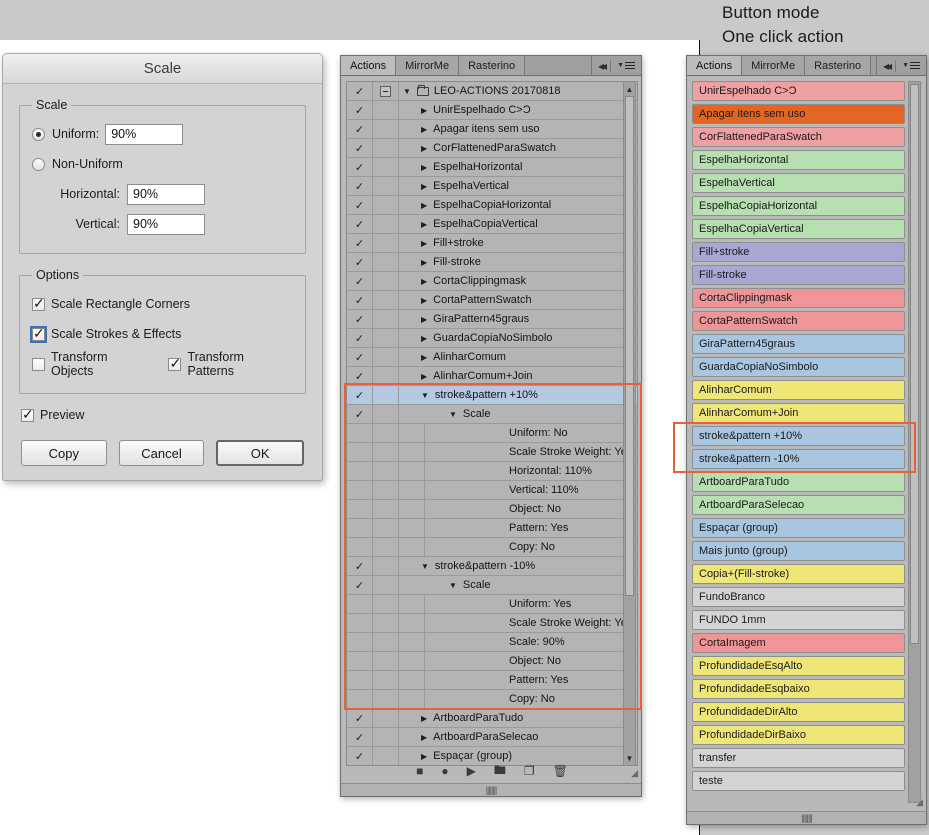  Describe the element at coordinates (798, 505) in the screenshot. I see `action-button: ArtboardParaSelecao` at that location.